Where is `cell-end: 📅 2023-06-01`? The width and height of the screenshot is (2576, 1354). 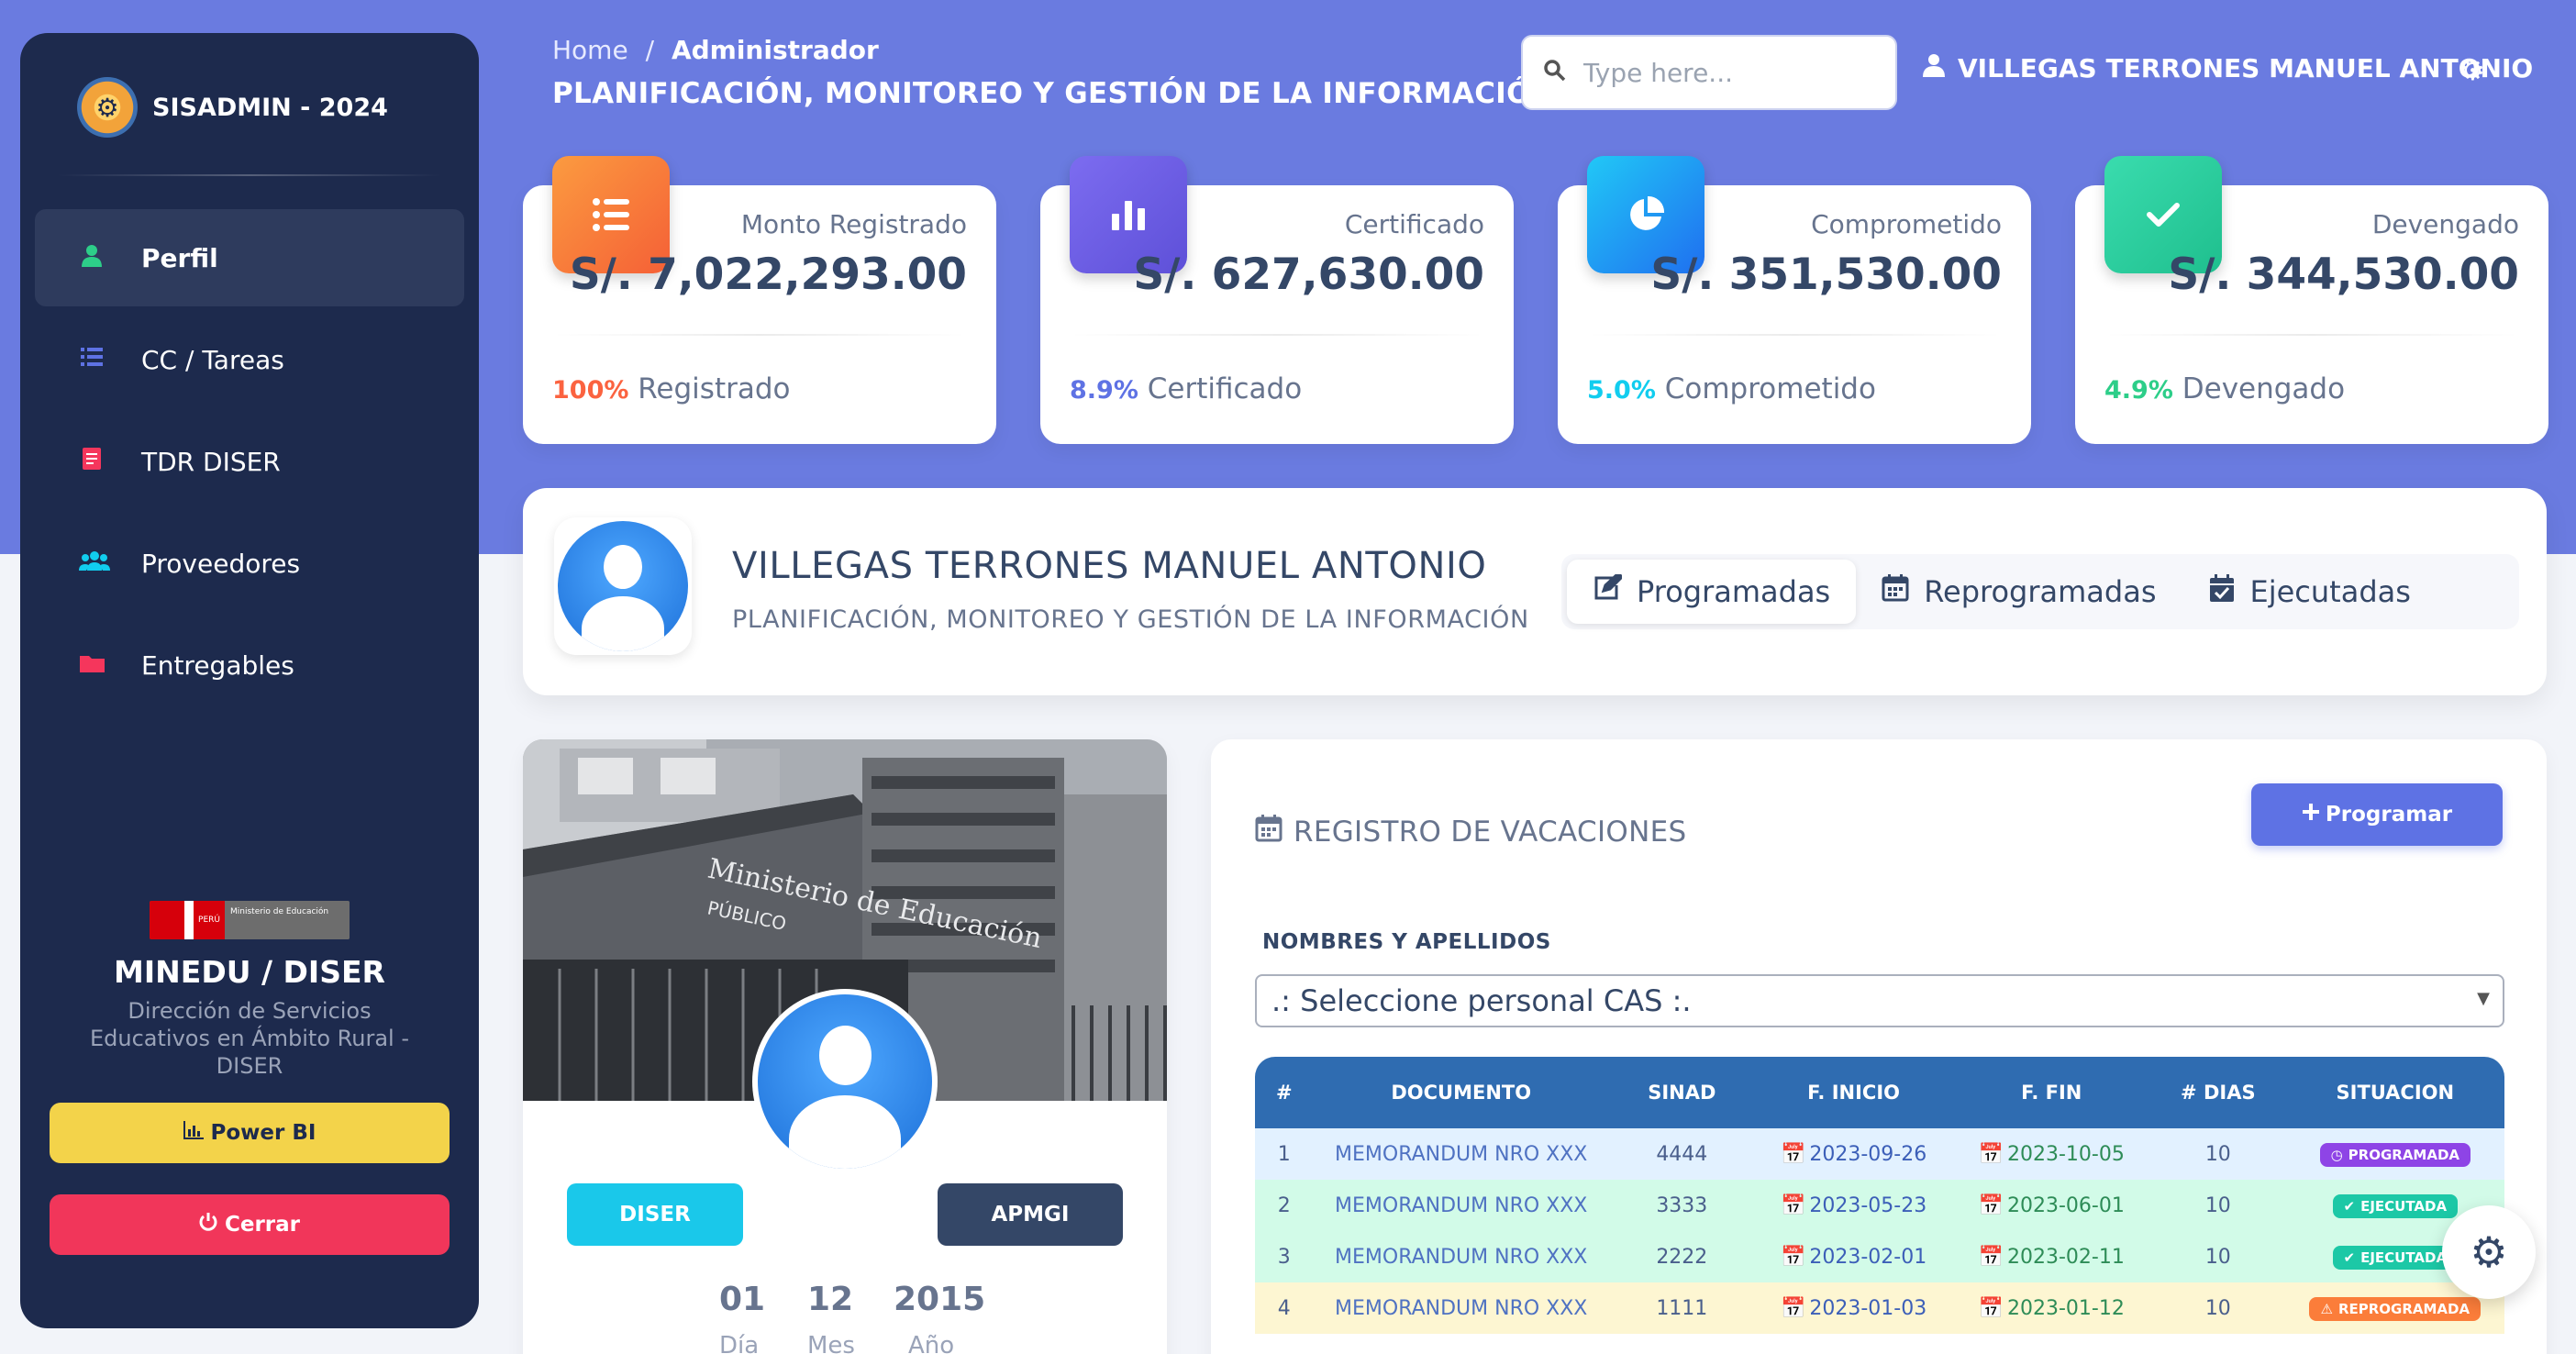
cell-end: 📅 2023-06-01 is located at coordinates (2051, 1205).